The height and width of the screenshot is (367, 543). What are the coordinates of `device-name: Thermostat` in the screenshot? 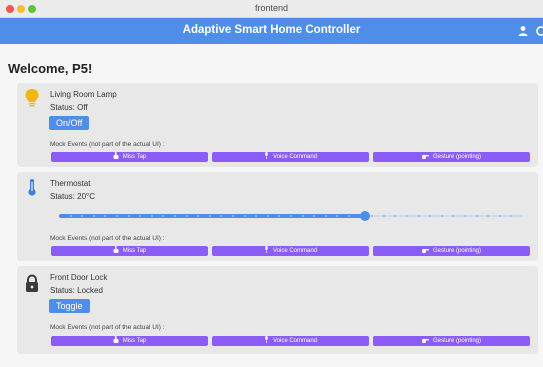 It's located at (70, 183).